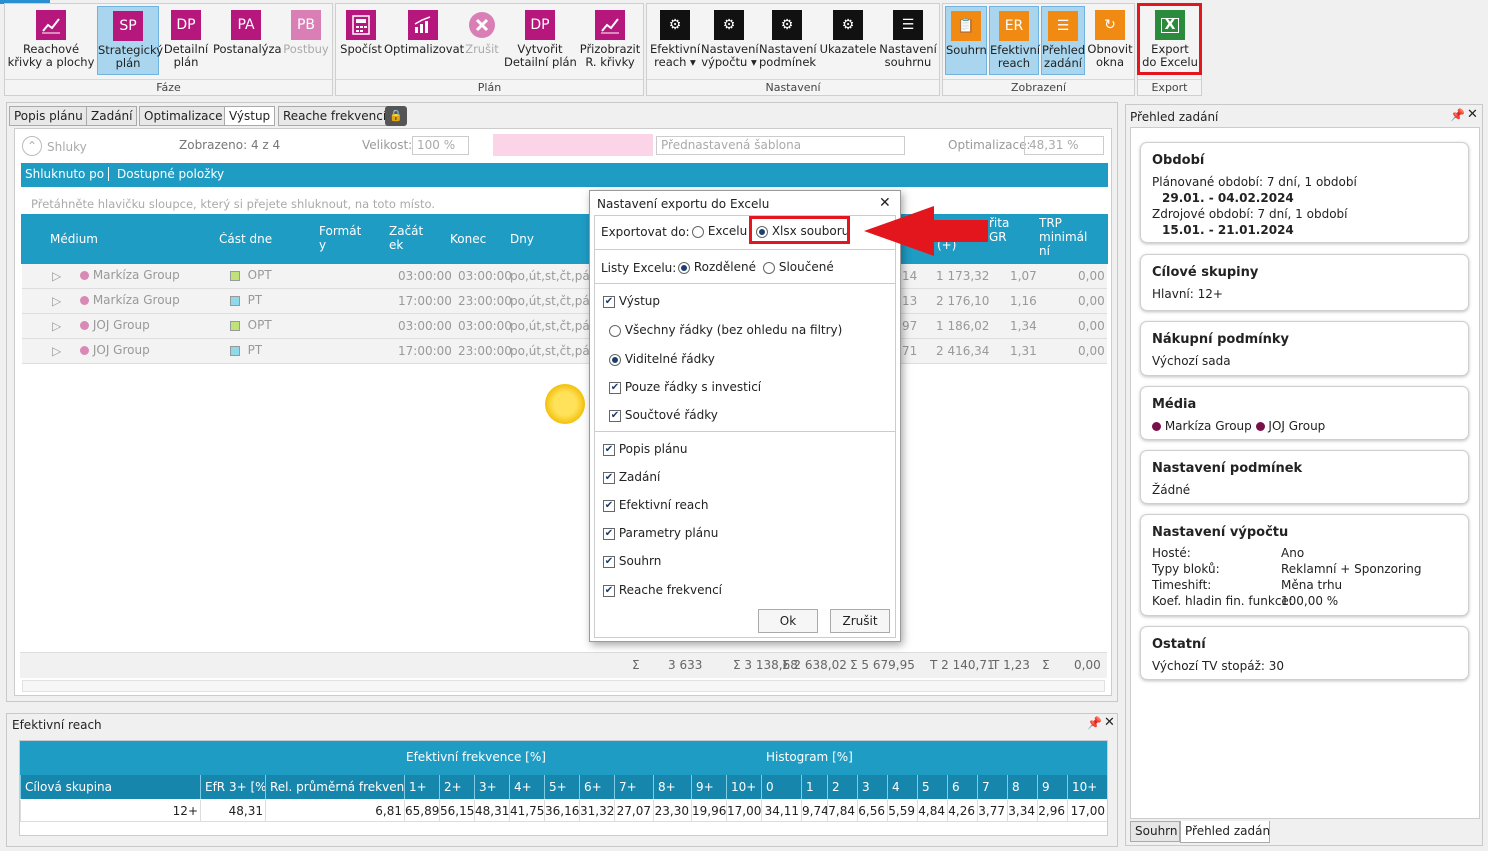  What do you see at coordinates (788, 40) in the screenshot?
I see `conditions-settings-button: ⚙ Nastavení podmínek` at bounding box center [788, 40].